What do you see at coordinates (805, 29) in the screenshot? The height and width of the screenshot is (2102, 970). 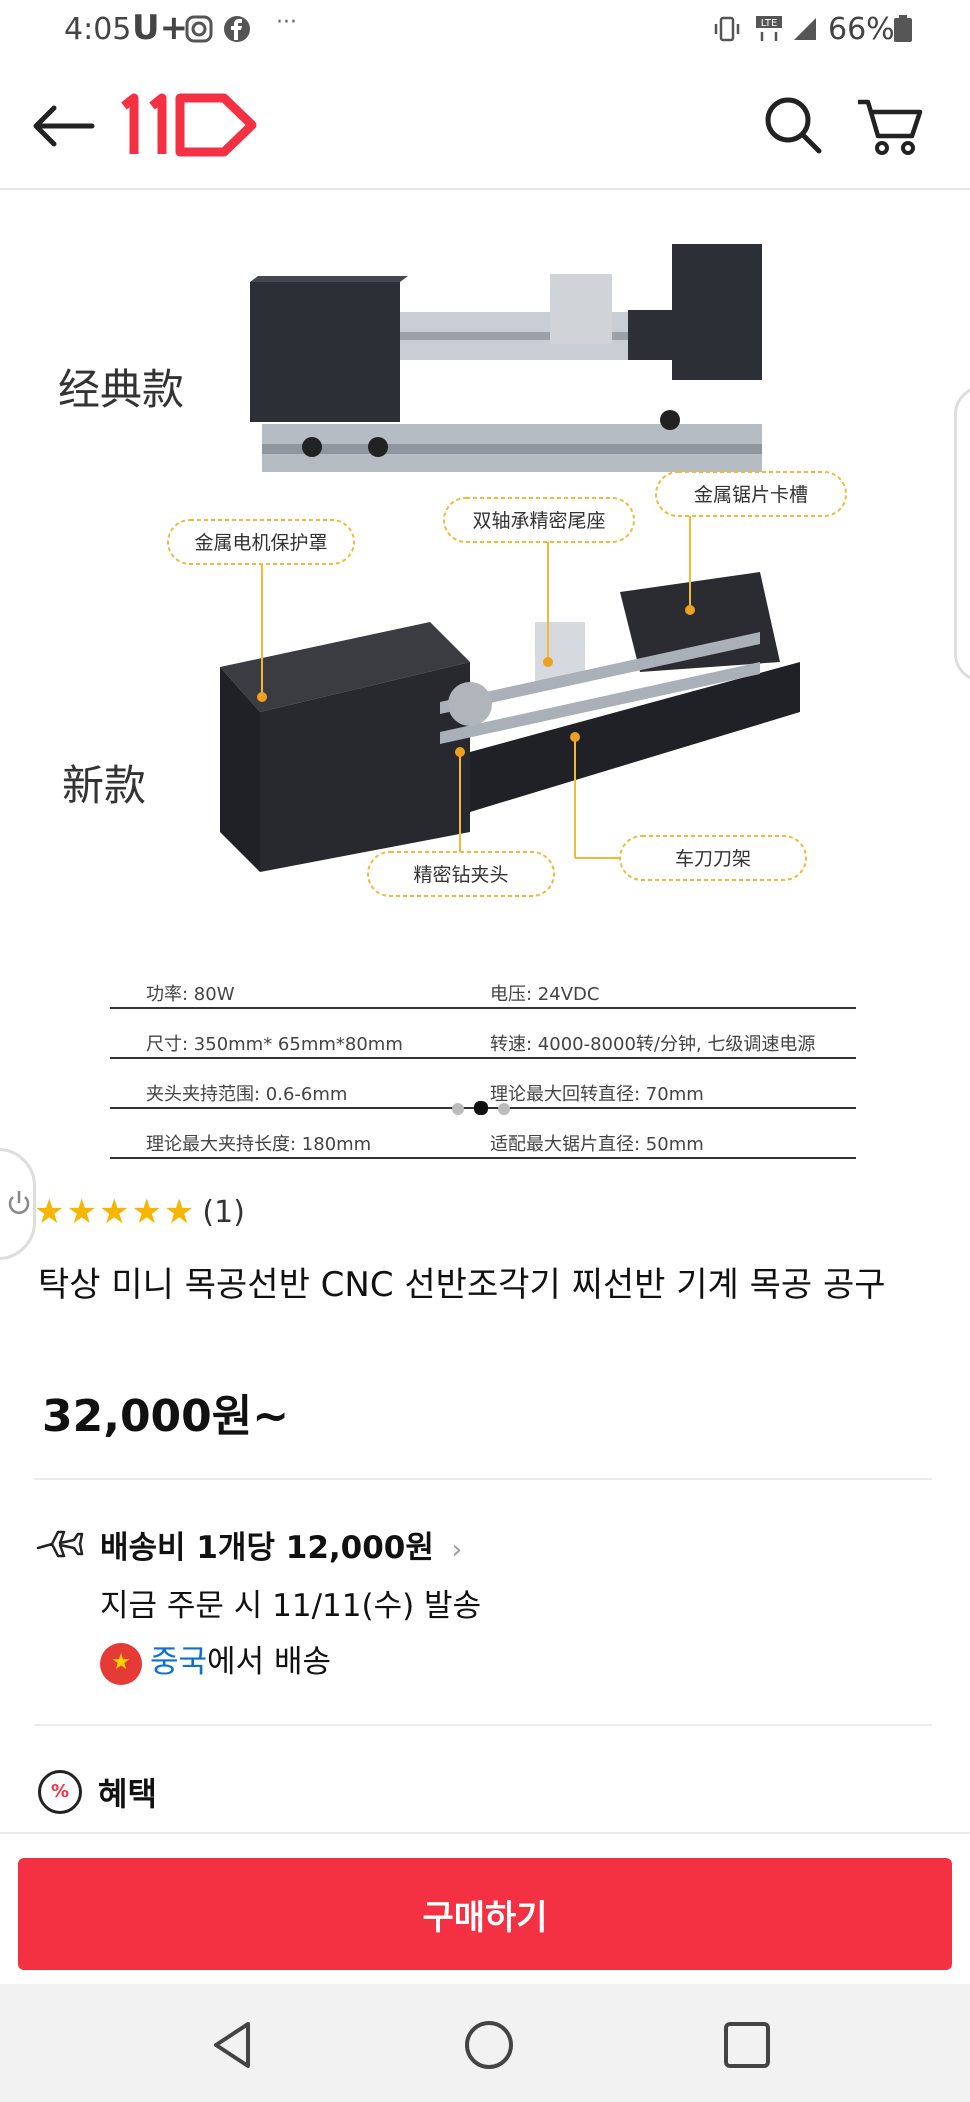 I see `signal-icon` at bounding box center [805, 29].